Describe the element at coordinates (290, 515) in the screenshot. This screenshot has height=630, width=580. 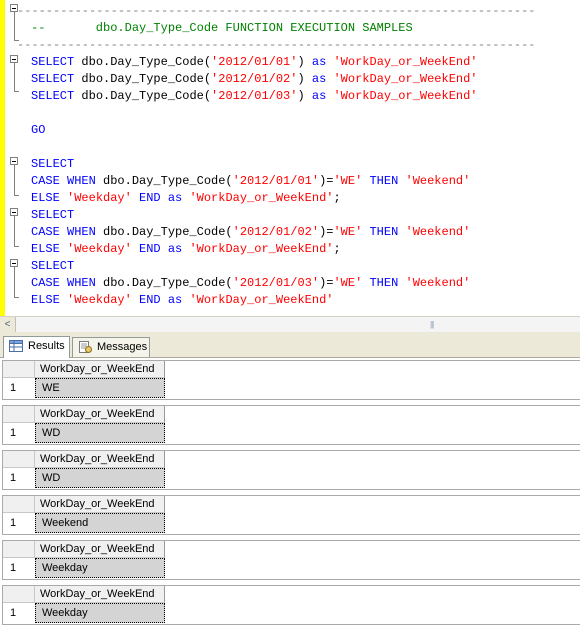
I see `result-grid: WorkDay_or_WeekEnd 1 Weekend` at that location.